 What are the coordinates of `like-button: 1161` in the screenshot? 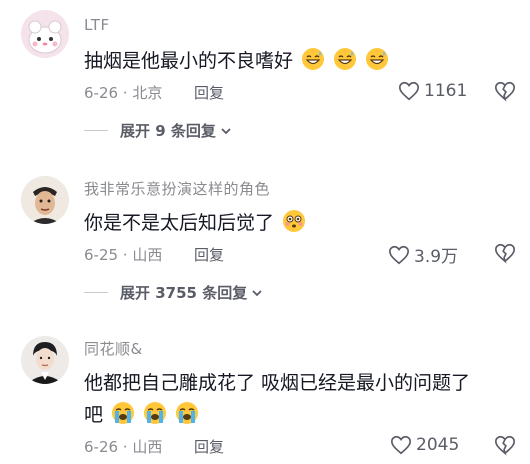 It's located at (432, 91).